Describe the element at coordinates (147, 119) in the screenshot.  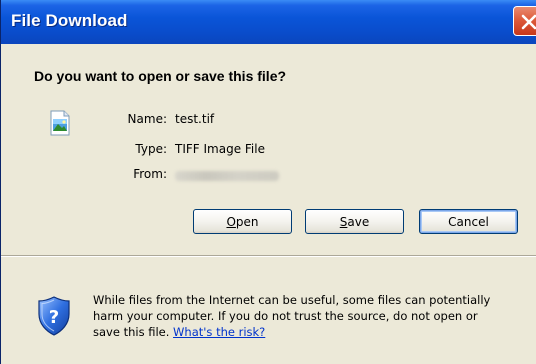
I see `name-label: Name:` at that location.